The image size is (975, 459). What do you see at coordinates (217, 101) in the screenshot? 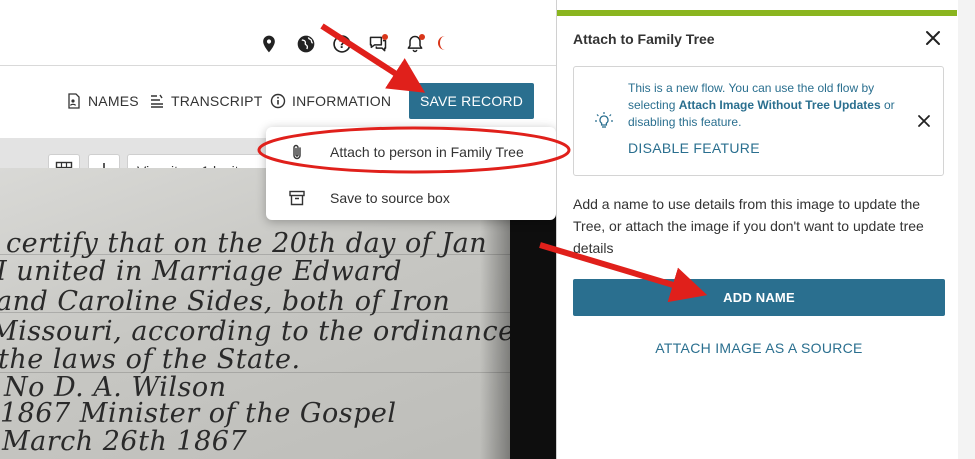
I see `transcript-label: TRANSCRIPT` at bounding box center [217, 101].